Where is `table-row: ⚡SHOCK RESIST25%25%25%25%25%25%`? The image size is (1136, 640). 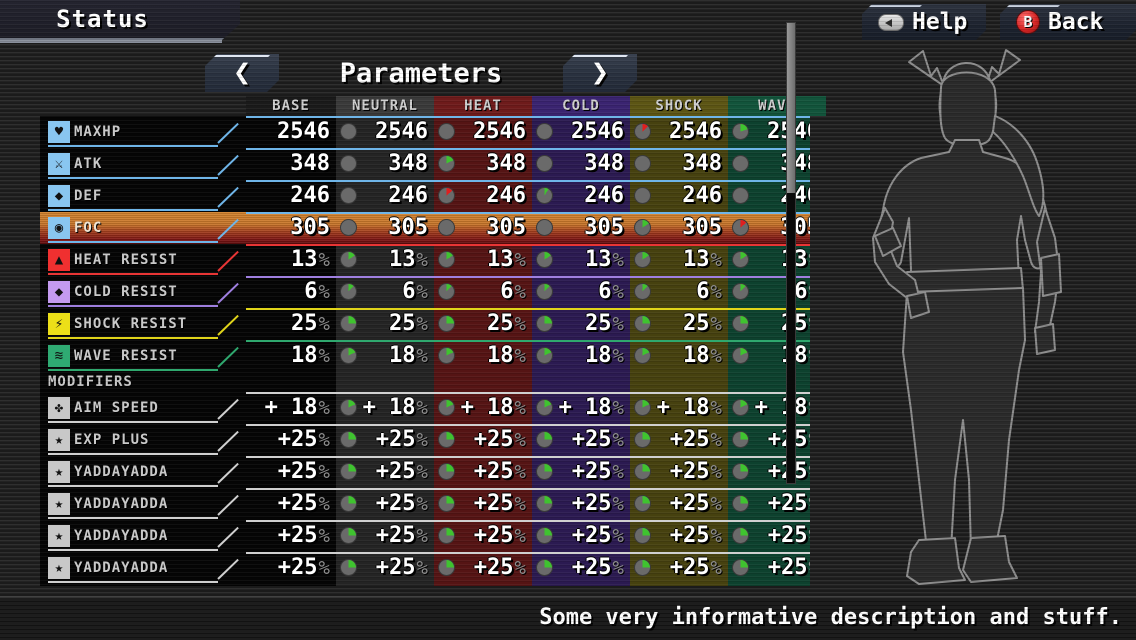
table-row: ⚡SHOCK RESIST25%25%25%25%25%25% is located at coordinates (425, 324).